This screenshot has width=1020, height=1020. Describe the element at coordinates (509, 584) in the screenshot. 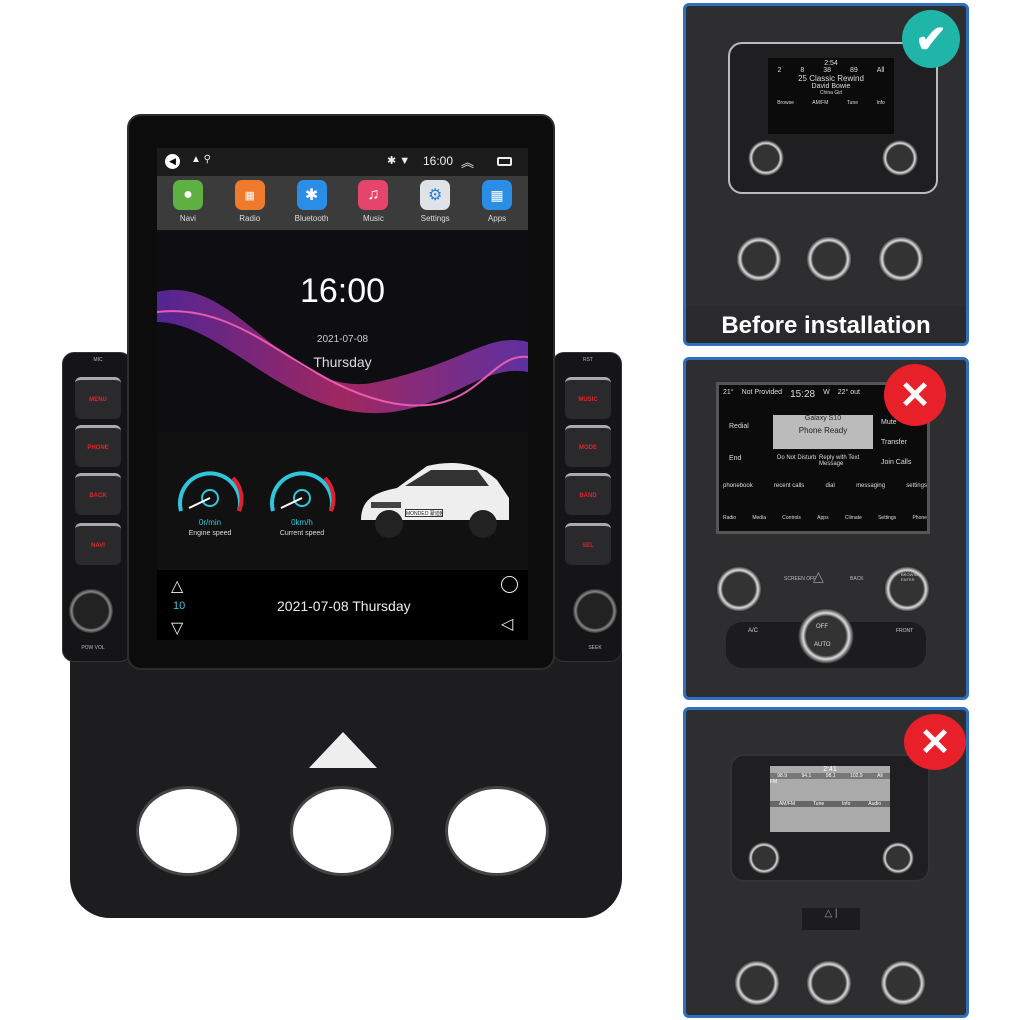

I see `home-circle-icon` at that location.